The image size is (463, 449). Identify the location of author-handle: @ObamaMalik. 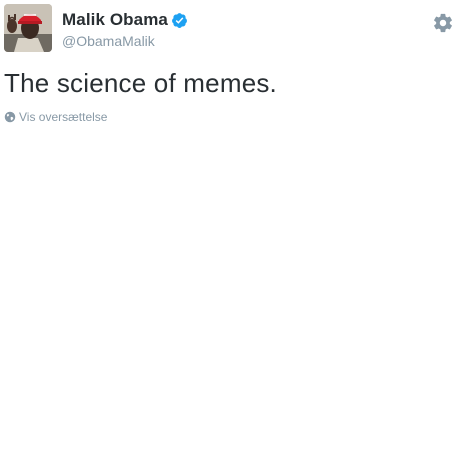
(125, 41).